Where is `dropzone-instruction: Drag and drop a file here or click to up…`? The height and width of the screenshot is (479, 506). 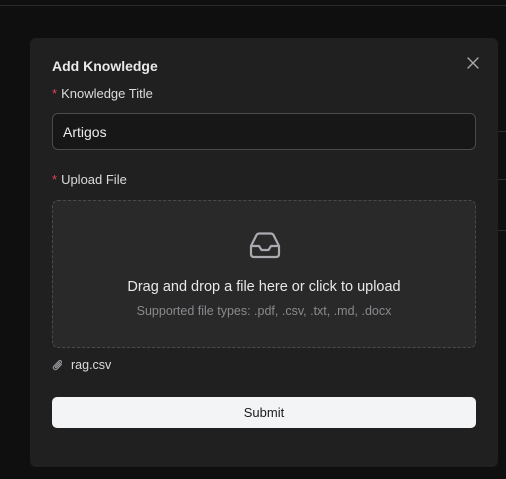
dropzone-instruction: Drag and drop a file here or click to up… is located at coordinates (264, 287).